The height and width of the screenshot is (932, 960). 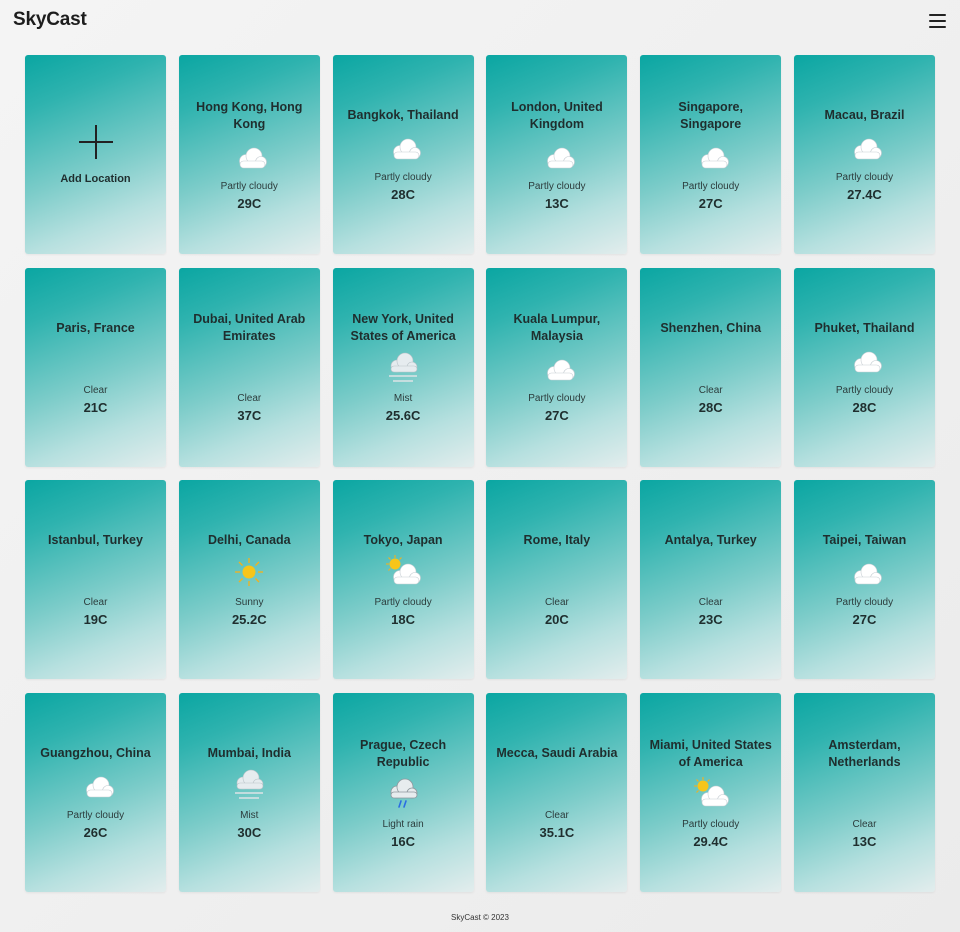 What do you see at coordinates (557, 328) in the screenshot?
I see `city-name: Kuala Lumpur, Malaysia` at bounding box center [557, 328].